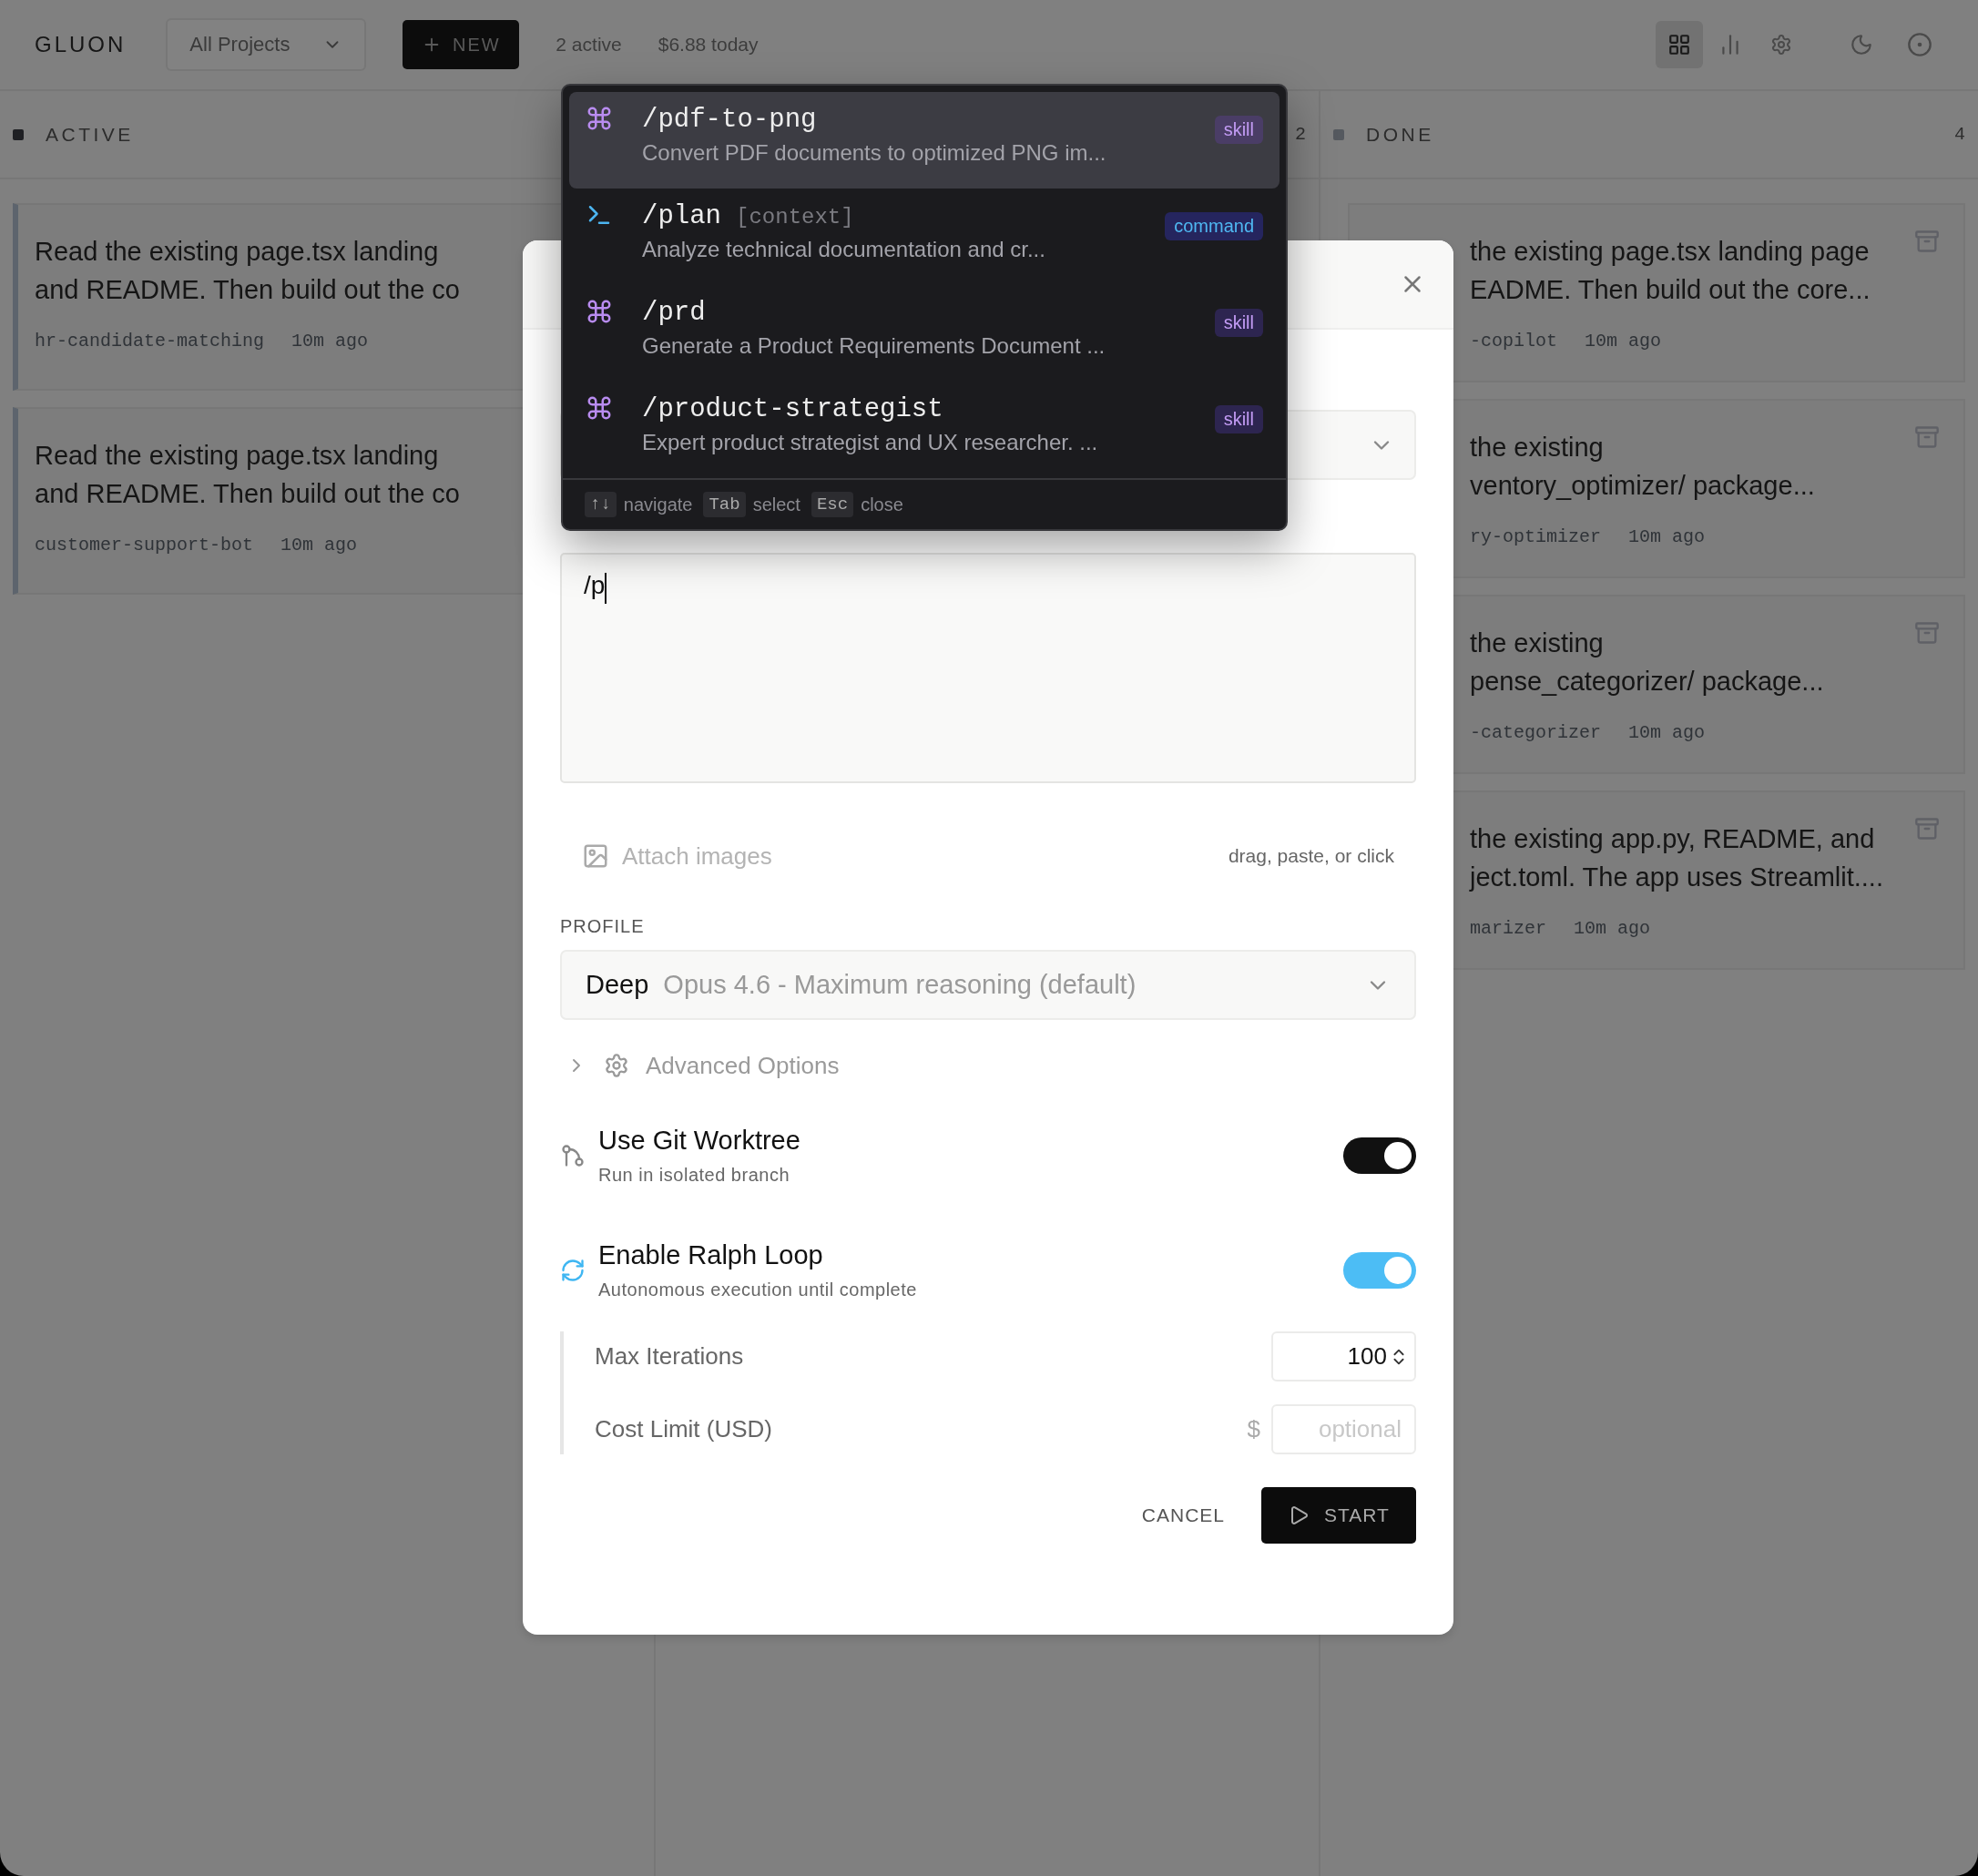  What do you see at coordinates (1861, 44) in the screenshot?
I see `moon-icon` at bounding box center [1861, 44].